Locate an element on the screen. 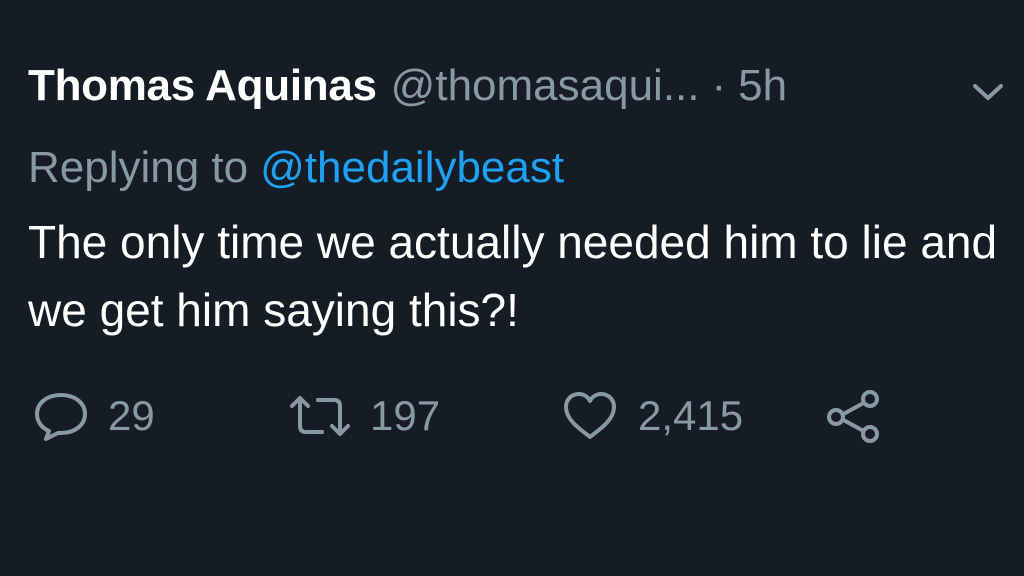 The width and height of the screenshot is (1024, 576). tweet-actions: 29 197 2,415 is located at coordinates (512, 416).